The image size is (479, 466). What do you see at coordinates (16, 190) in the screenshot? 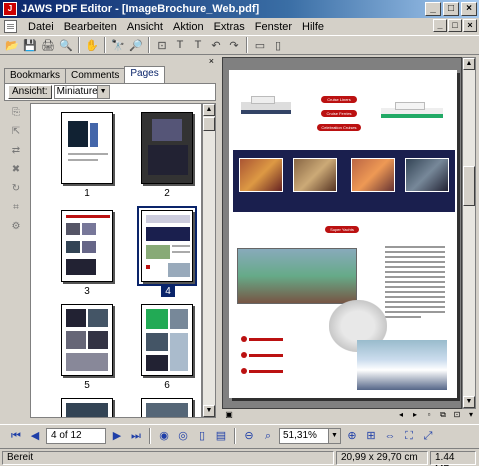
I see `rotate-page-icon: ↻` at bounding box center [16, 190].